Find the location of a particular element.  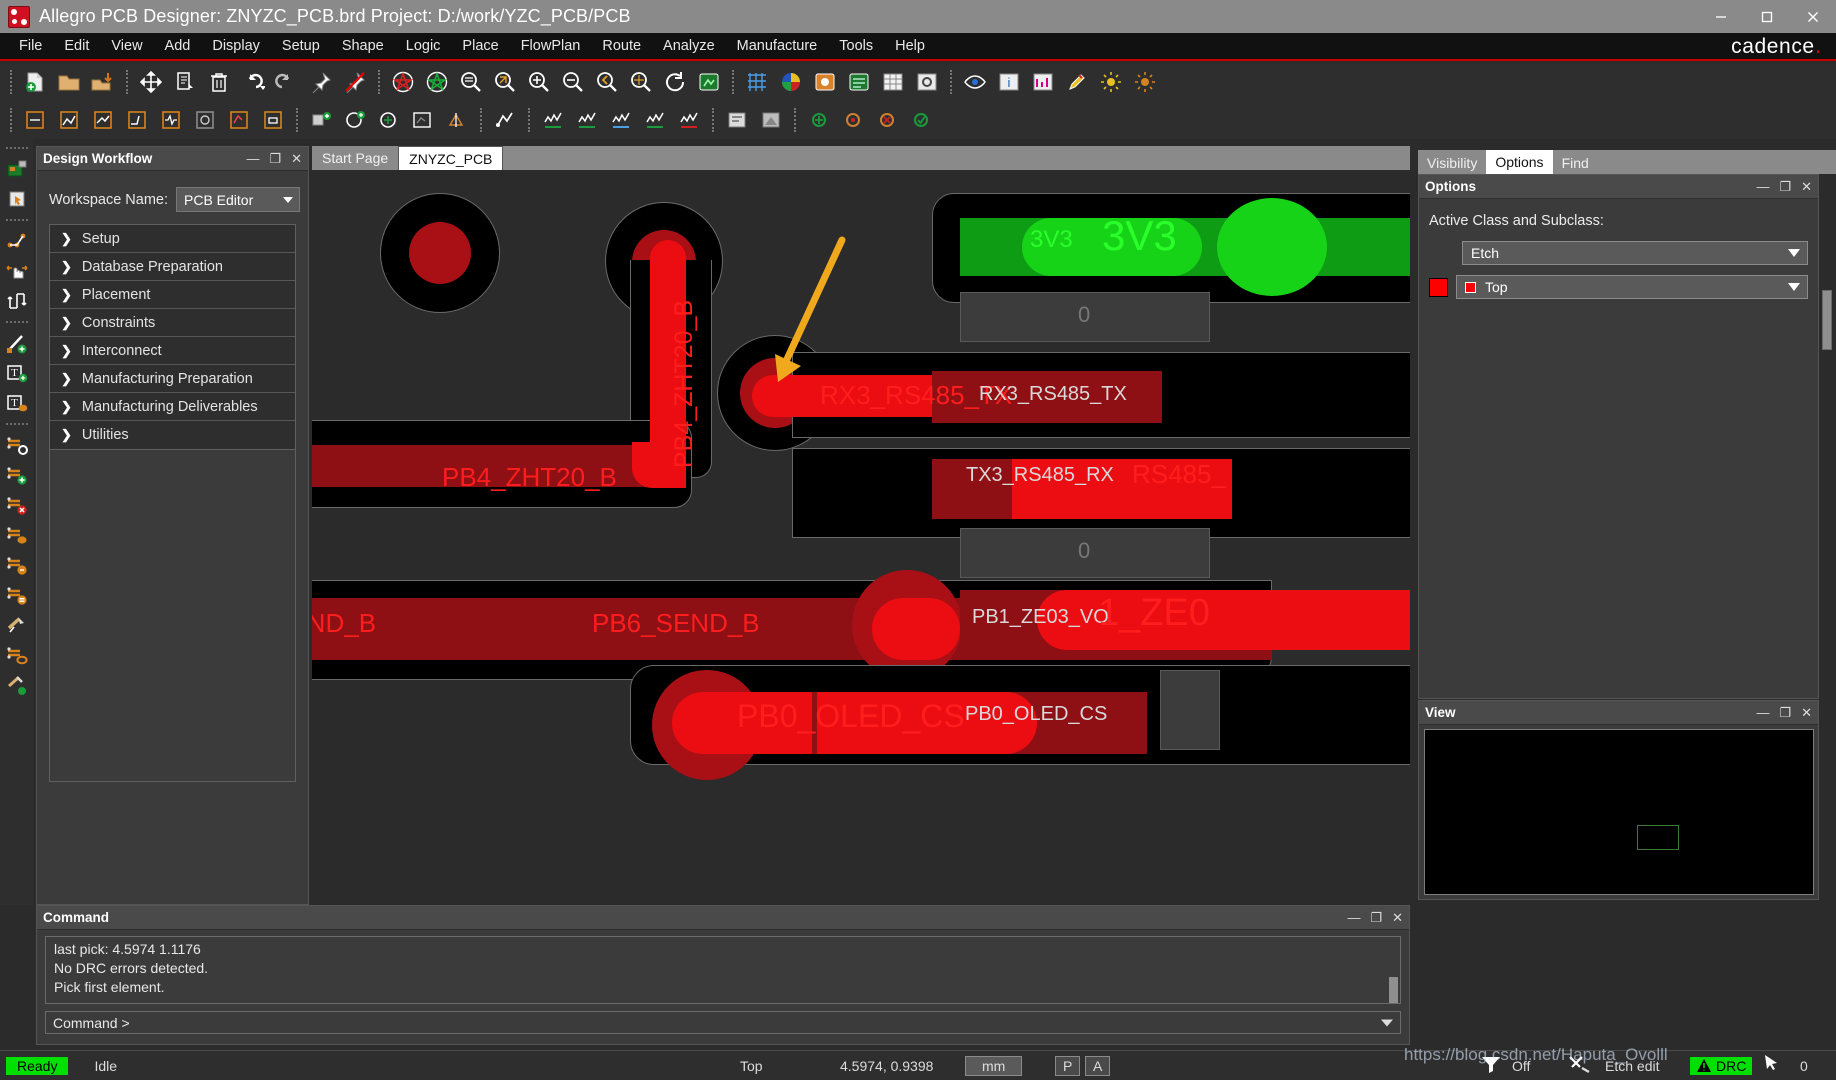

active-class-select: Etch is located at coordinates (1635, 253).